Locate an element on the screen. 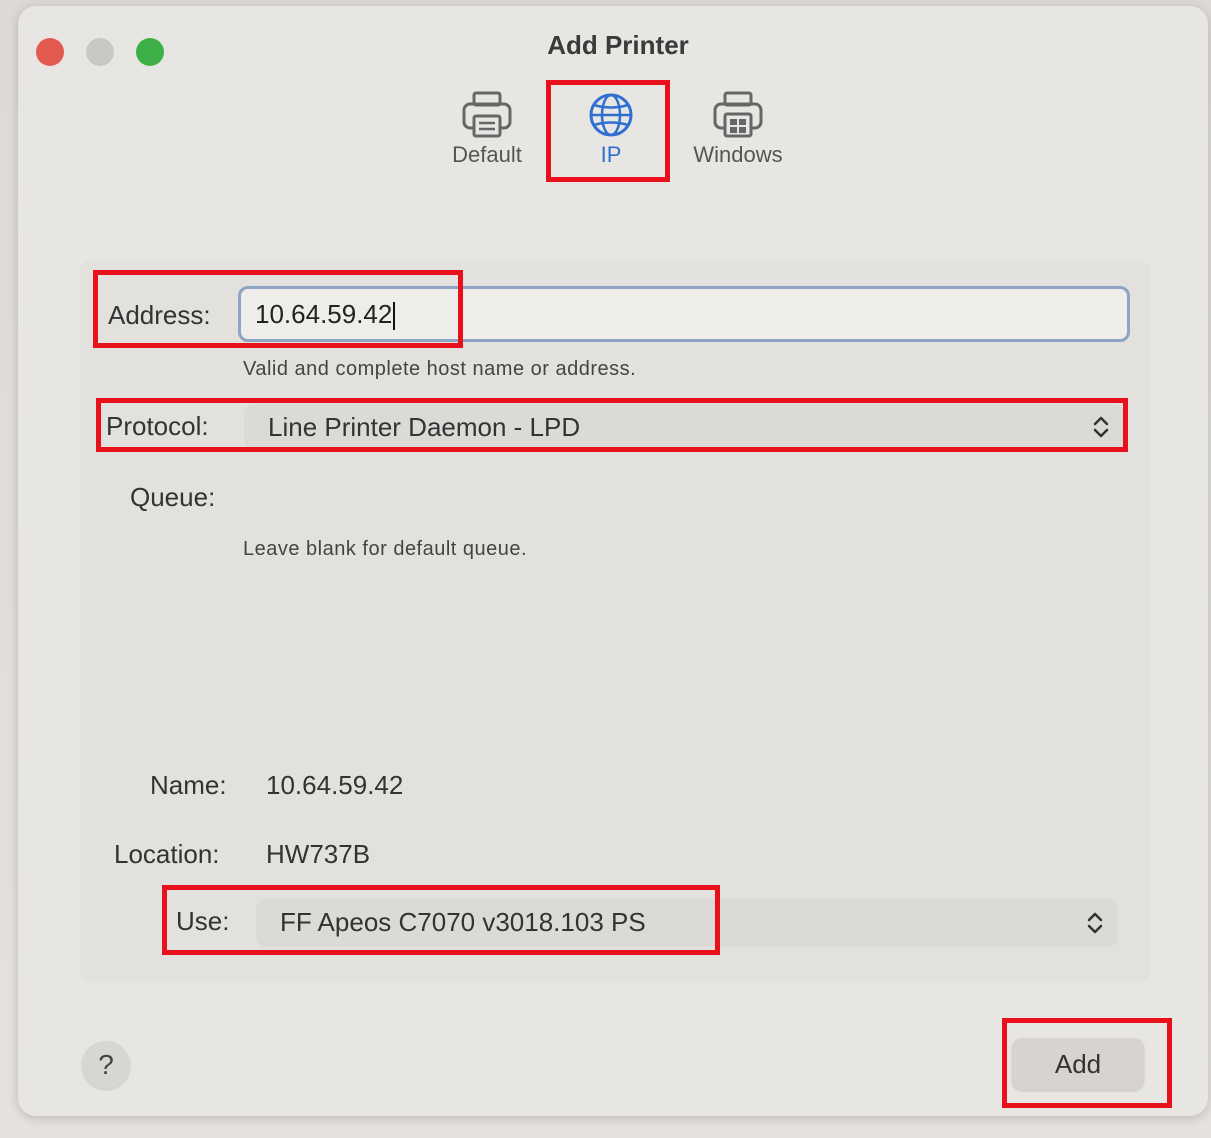 The image size is (1211, 1138). printer-icon is located at coordinates (487, 115).